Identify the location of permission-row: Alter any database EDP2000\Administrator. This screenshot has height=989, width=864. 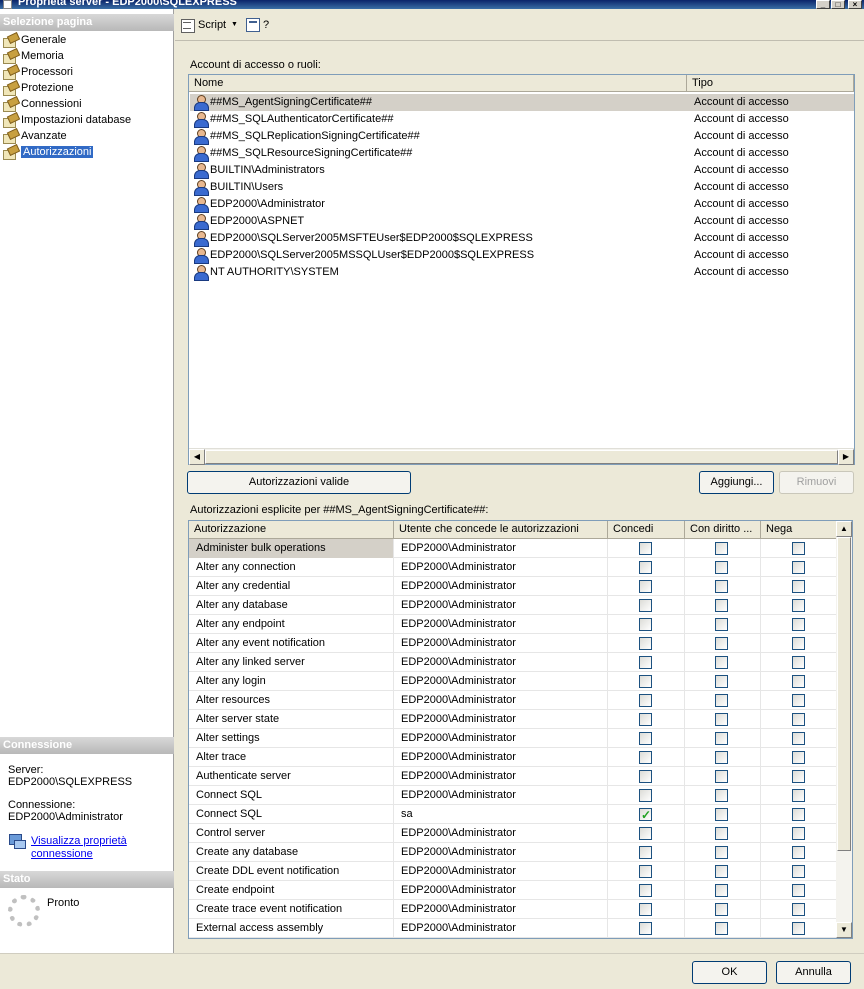
(513, 605).